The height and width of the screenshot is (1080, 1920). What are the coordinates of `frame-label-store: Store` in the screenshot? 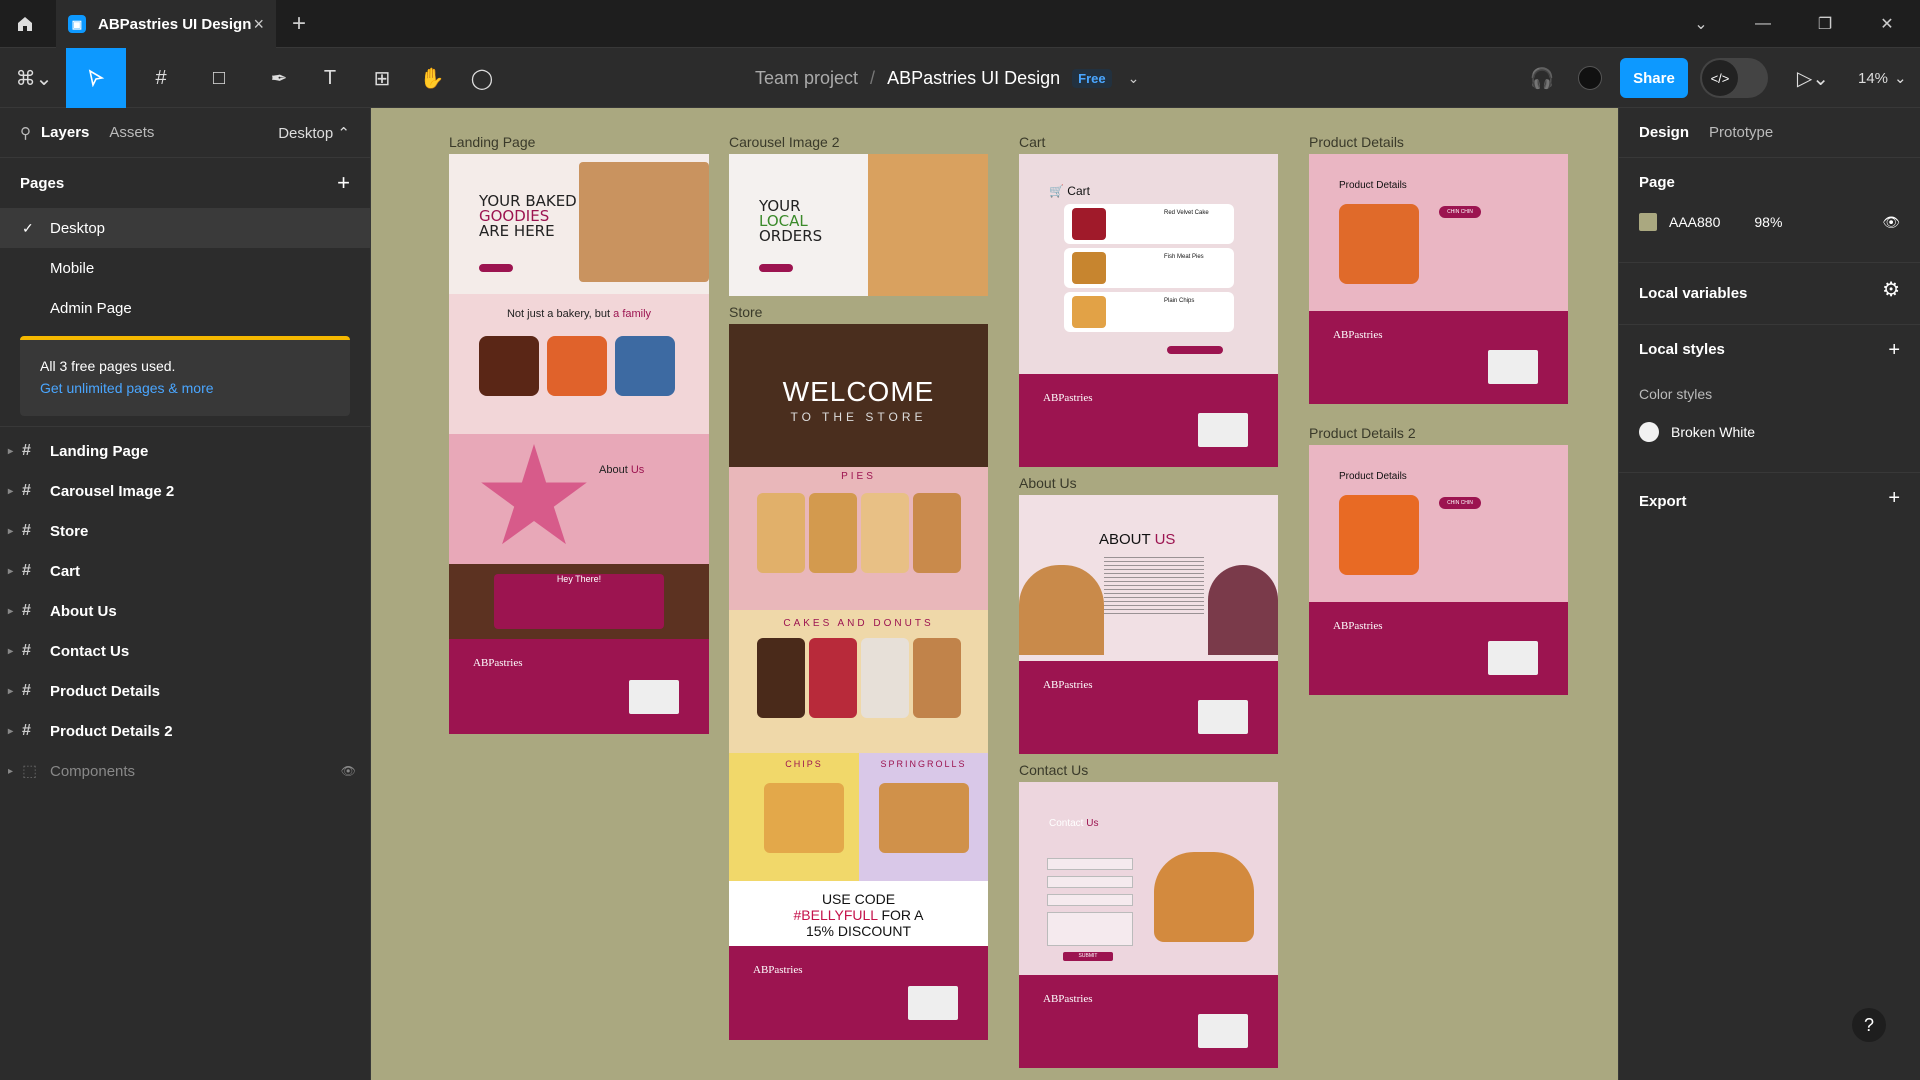 It's located at (745, 312).